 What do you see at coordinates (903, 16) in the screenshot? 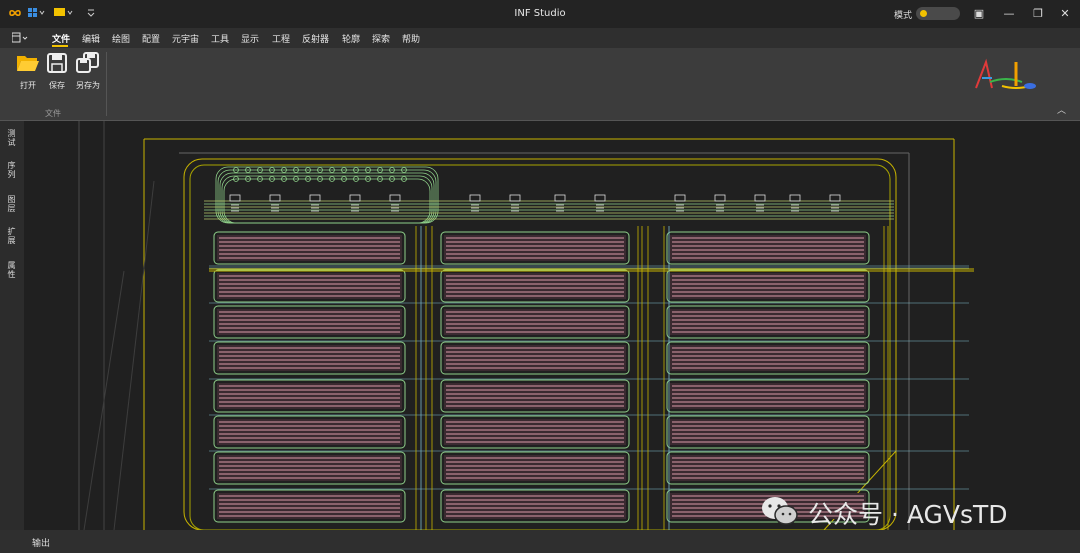
I see `mode-label: 模式` at bounding box center [903, 16].